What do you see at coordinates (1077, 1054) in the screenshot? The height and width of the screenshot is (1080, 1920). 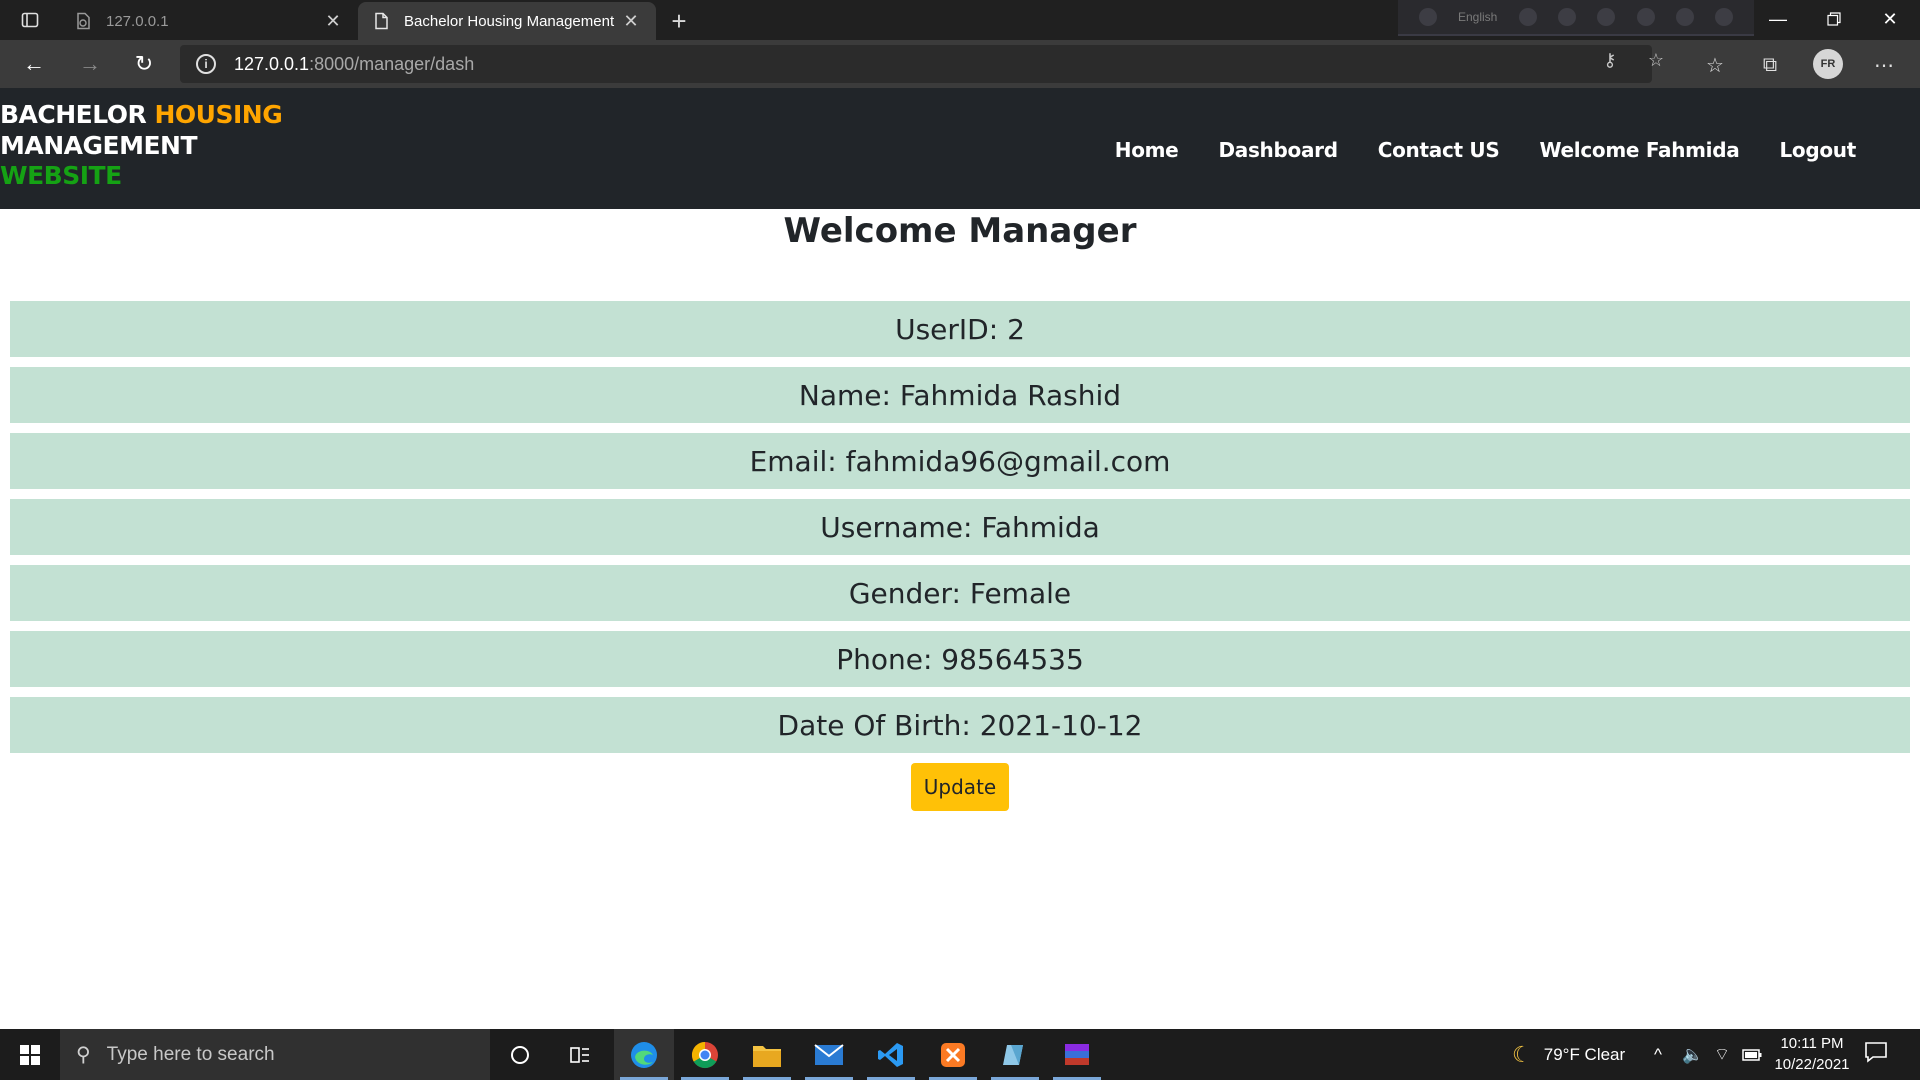 I see `winrar-icon` at bounding box center [1077, 1054].